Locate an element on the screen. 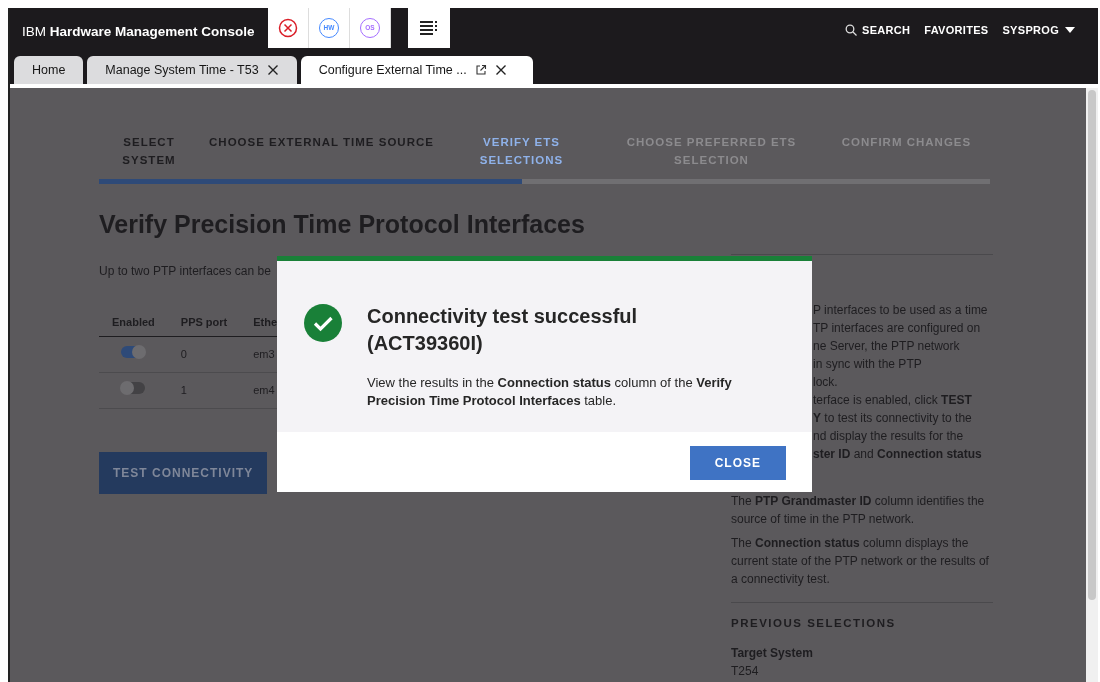 Image resolution: width=1100 pixels, height=682 pixels. column-header: Enabled is located at coordinates (133, 321).